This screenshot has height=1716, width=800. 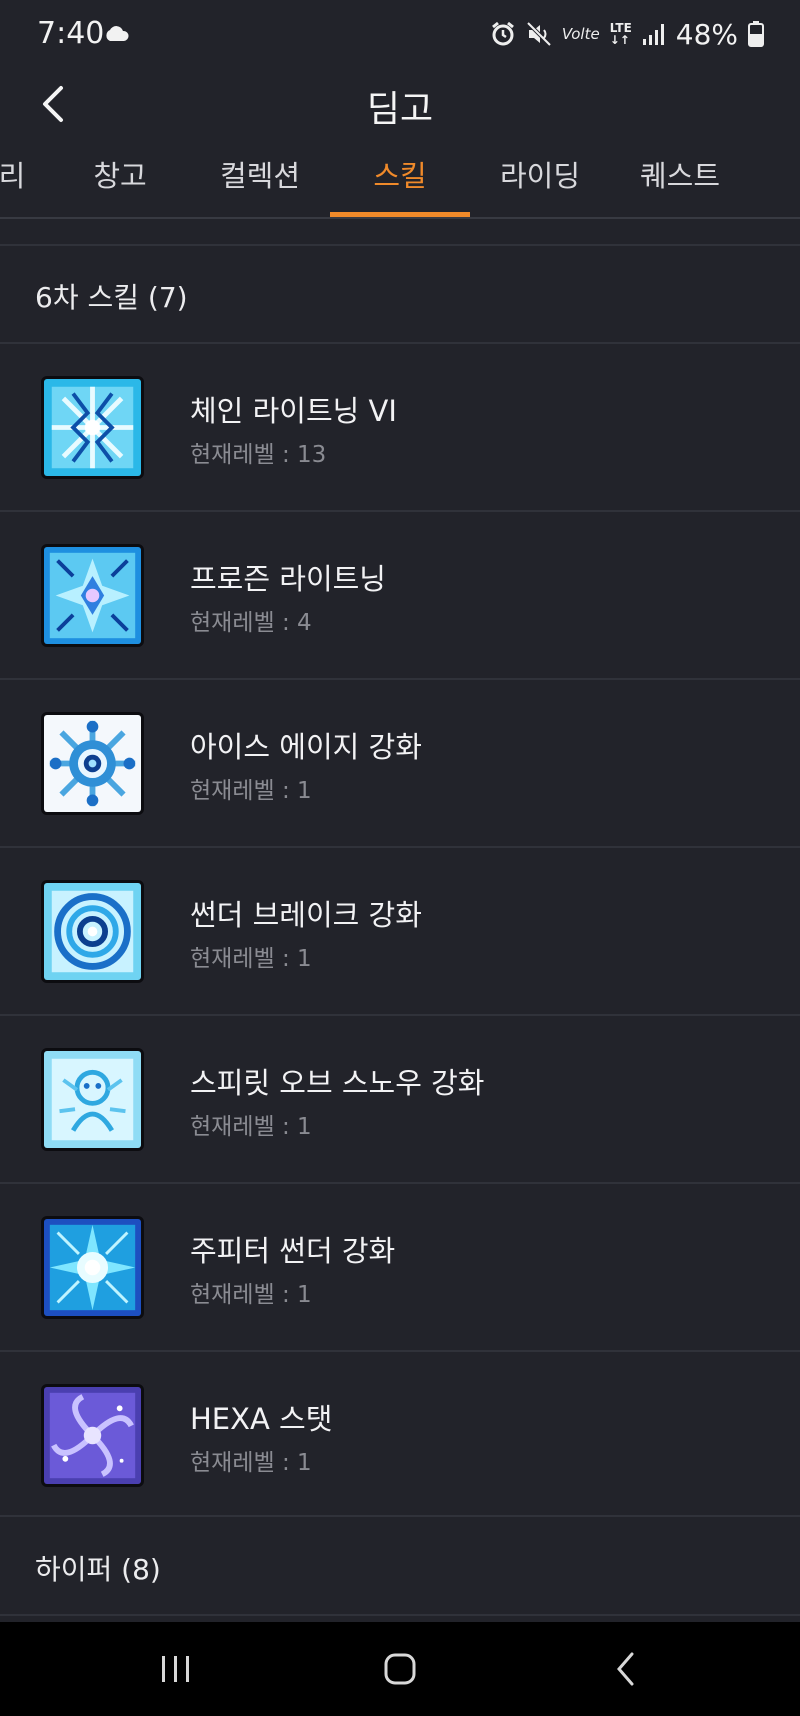 I want to click on skill-name: 프로즌 라이트닝, so click(x=288, y=579).